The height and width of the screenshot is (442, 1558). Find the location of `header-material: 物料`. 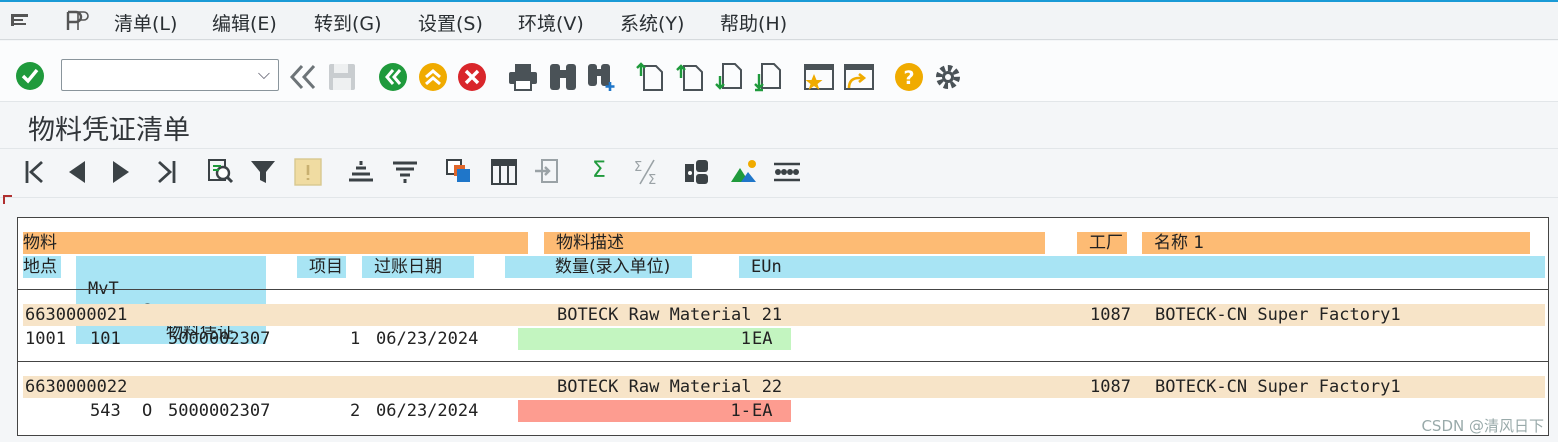

header-material: 物料 is located at coordinates (275, 243).